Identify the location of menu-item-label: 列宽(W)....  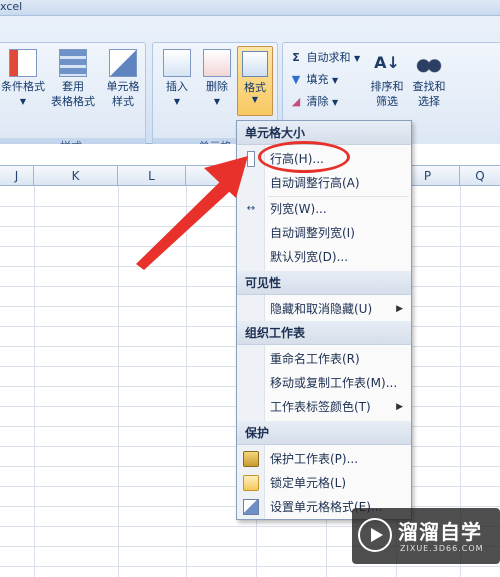
(298, 209).